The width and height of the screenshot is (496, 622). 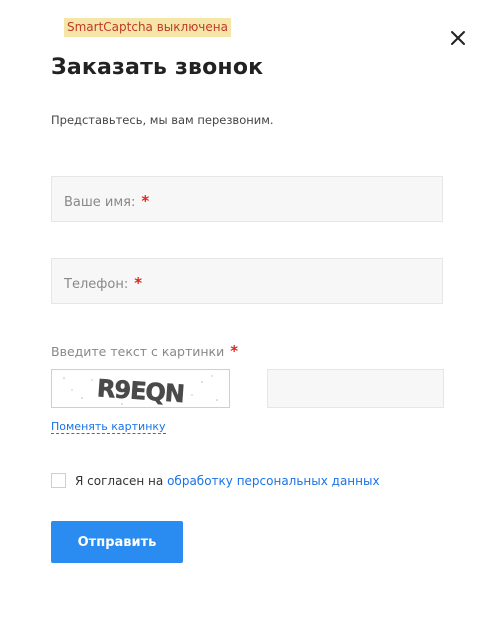 I want to click on captcha-text: R9EQN, so click(x=140, y=391).